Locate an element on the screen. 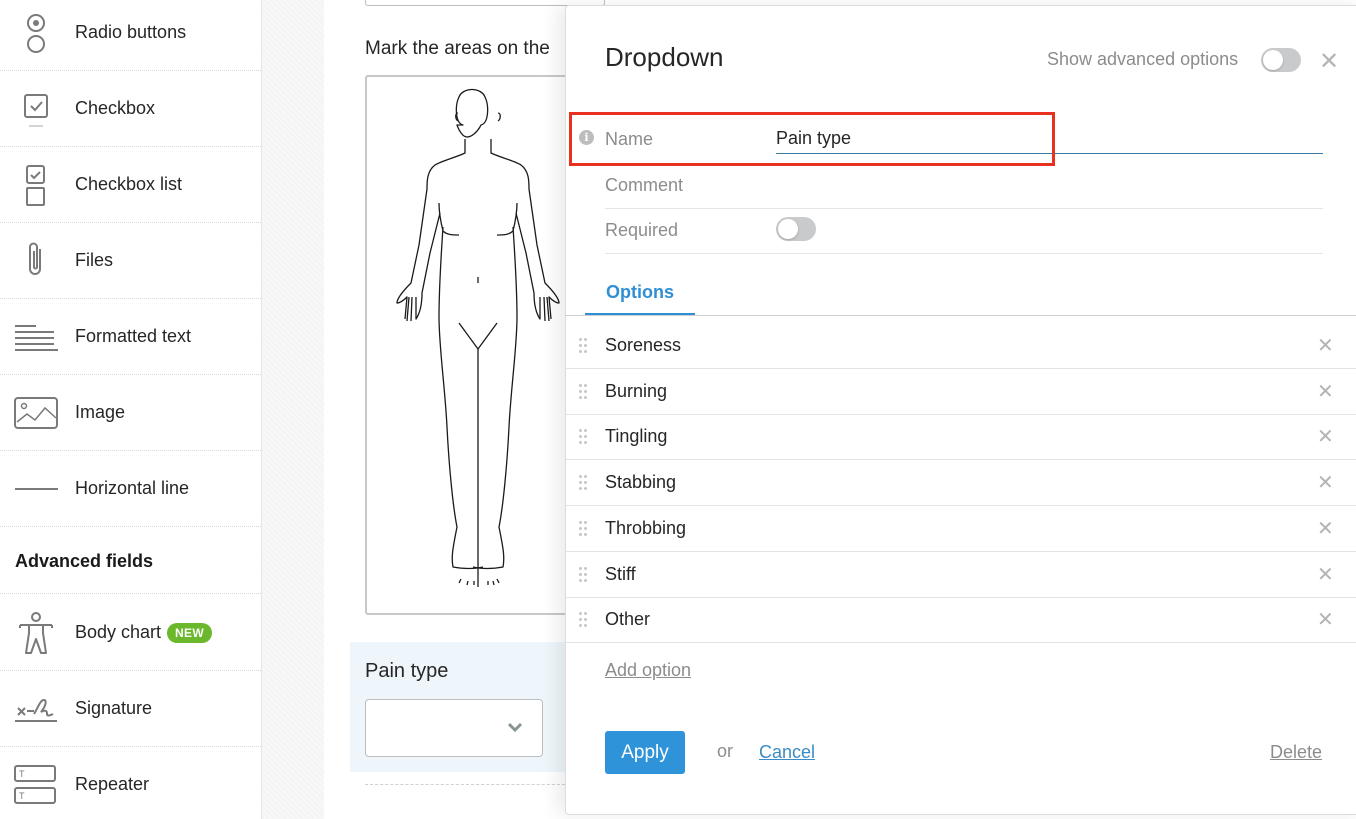 Image resolution: width=1356 pixels, height=819 pixels. horizontal-line-icon is located at coordinates (36, 489).